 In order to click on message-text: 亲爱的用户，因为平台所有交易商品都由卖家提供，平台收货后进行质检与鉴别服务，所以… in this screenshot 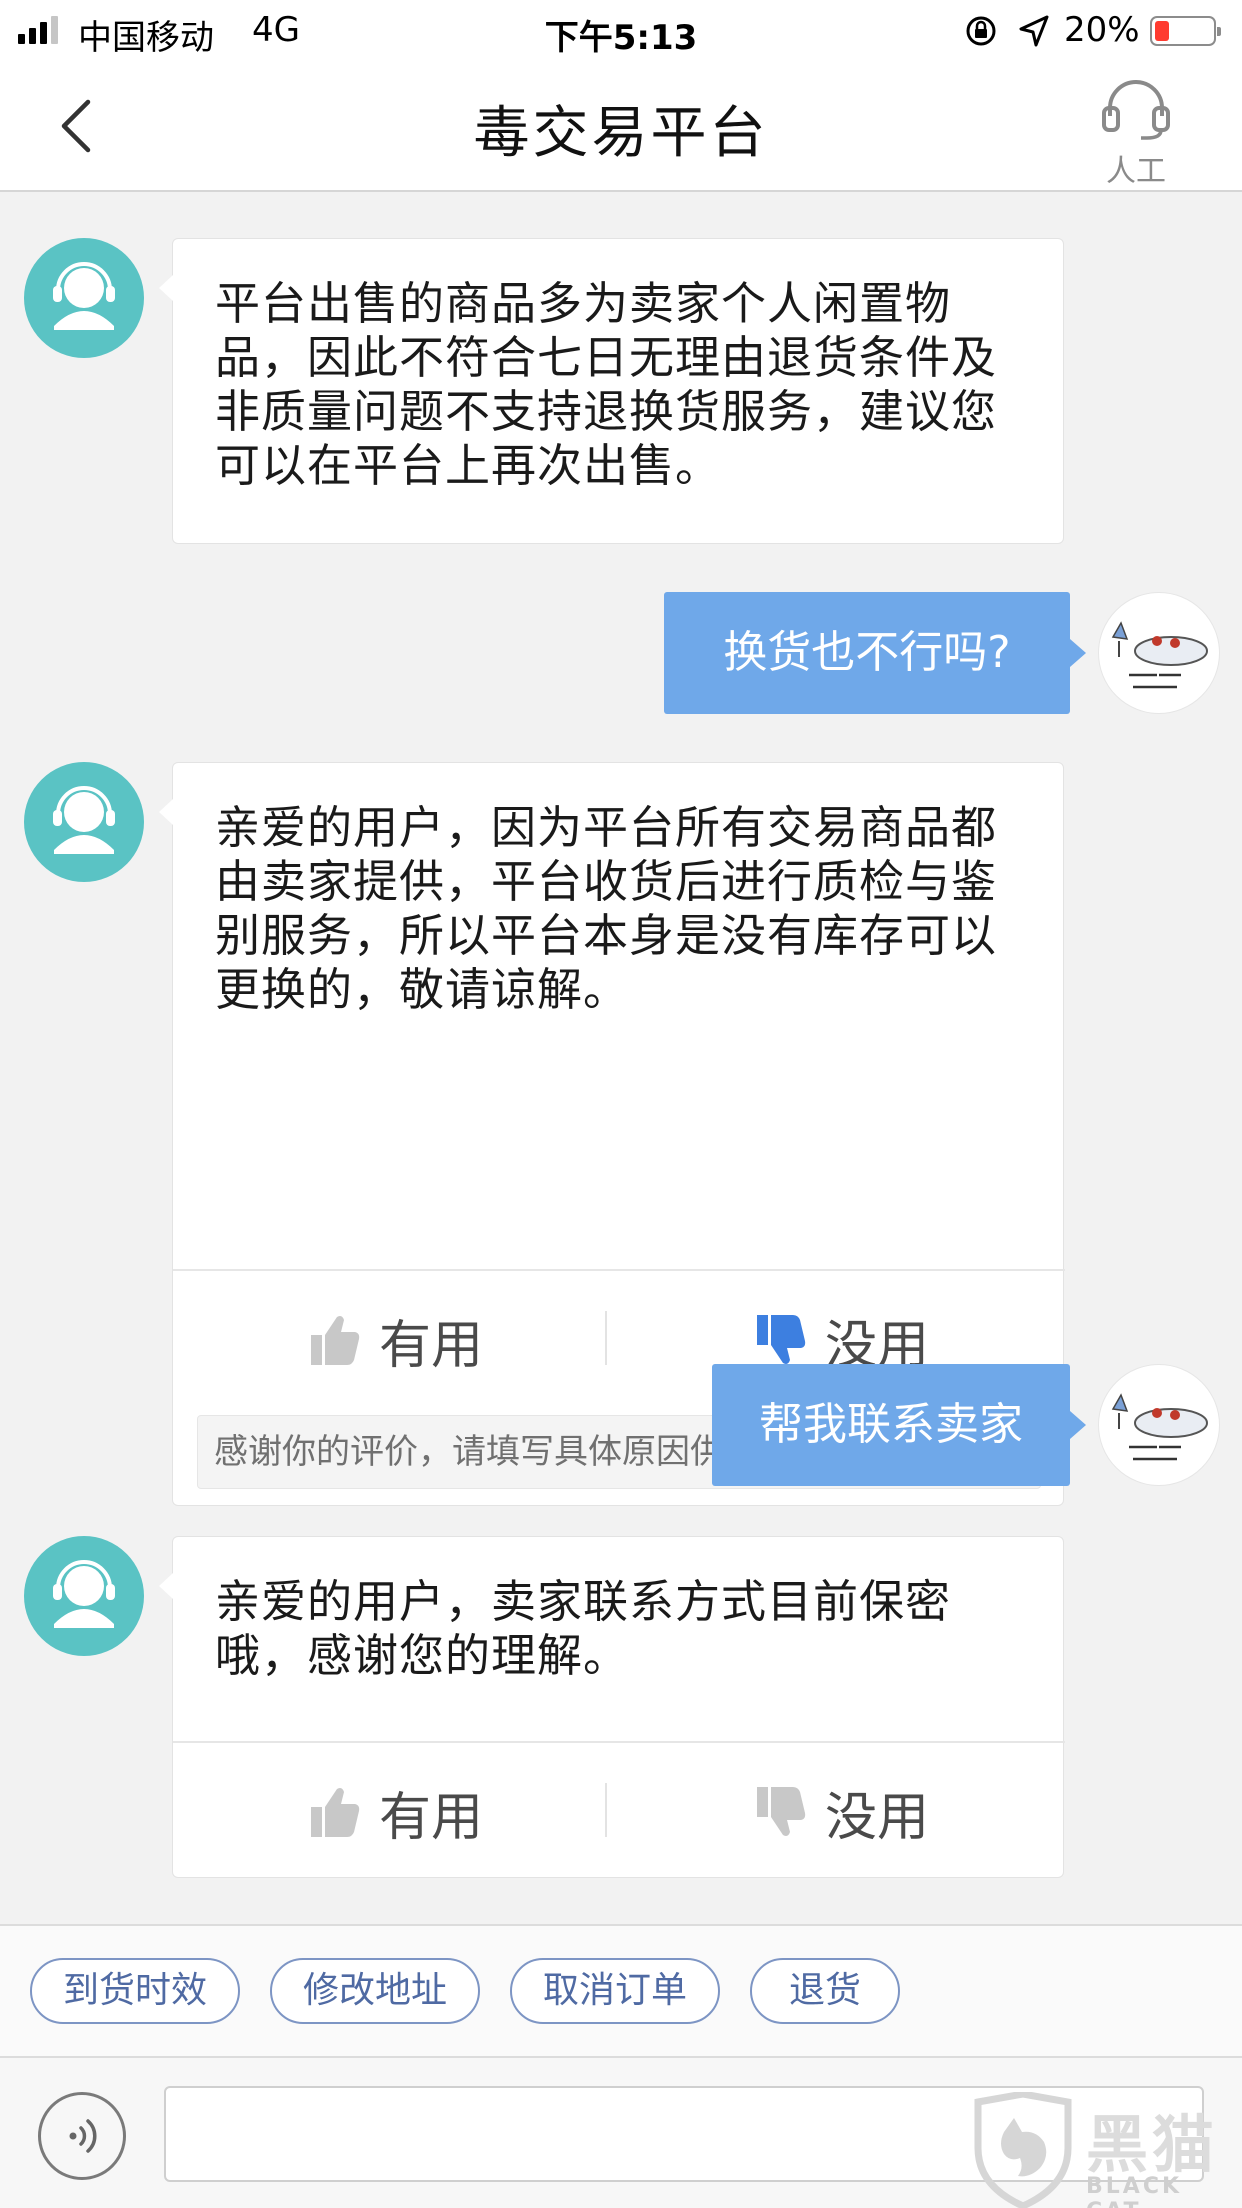, I will do `click(606, 908)`.